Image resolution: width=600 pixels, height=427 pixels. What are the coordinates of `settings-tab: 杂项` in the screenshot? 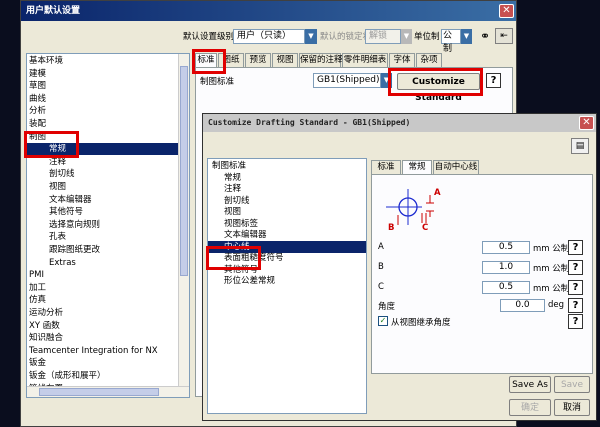 It's located at (429, 60).